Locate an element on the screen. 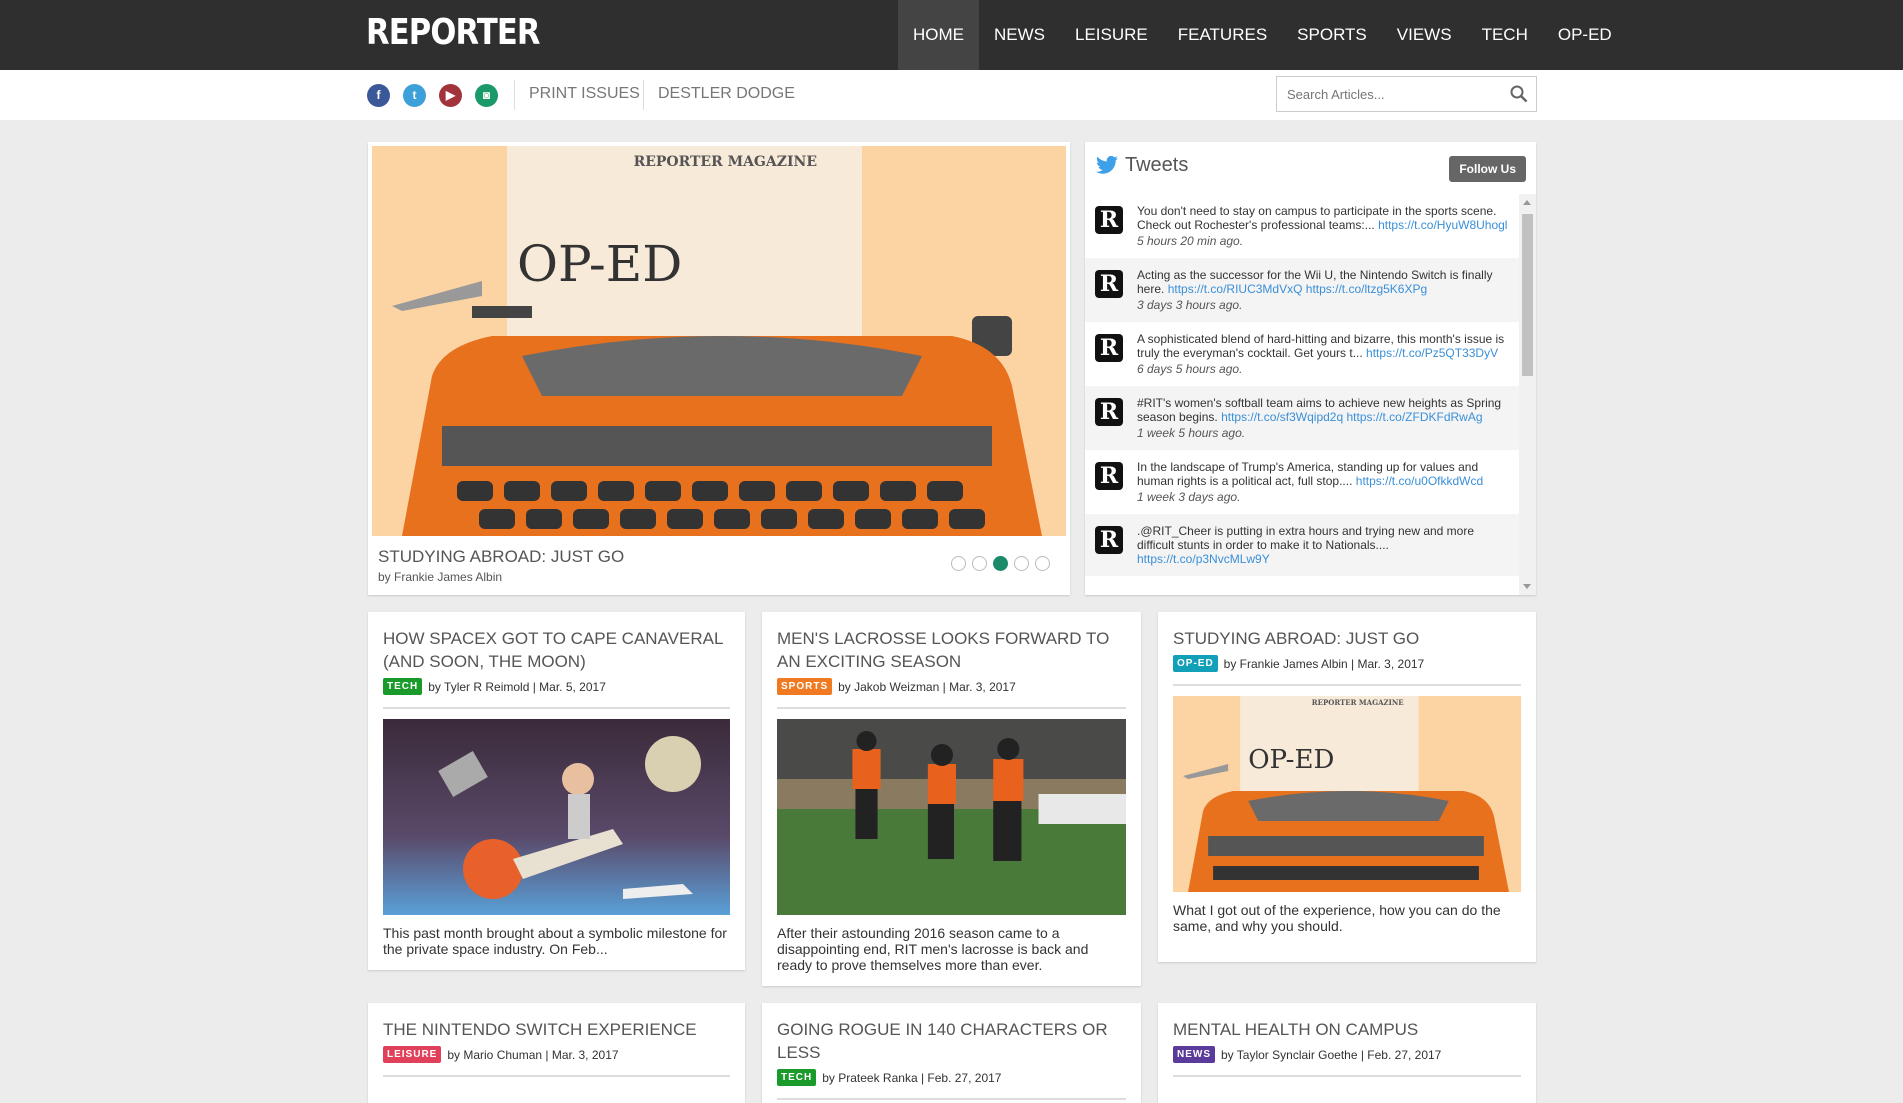  print-issues-link: PRINT ISSUES is located at coordinates (584, 94).